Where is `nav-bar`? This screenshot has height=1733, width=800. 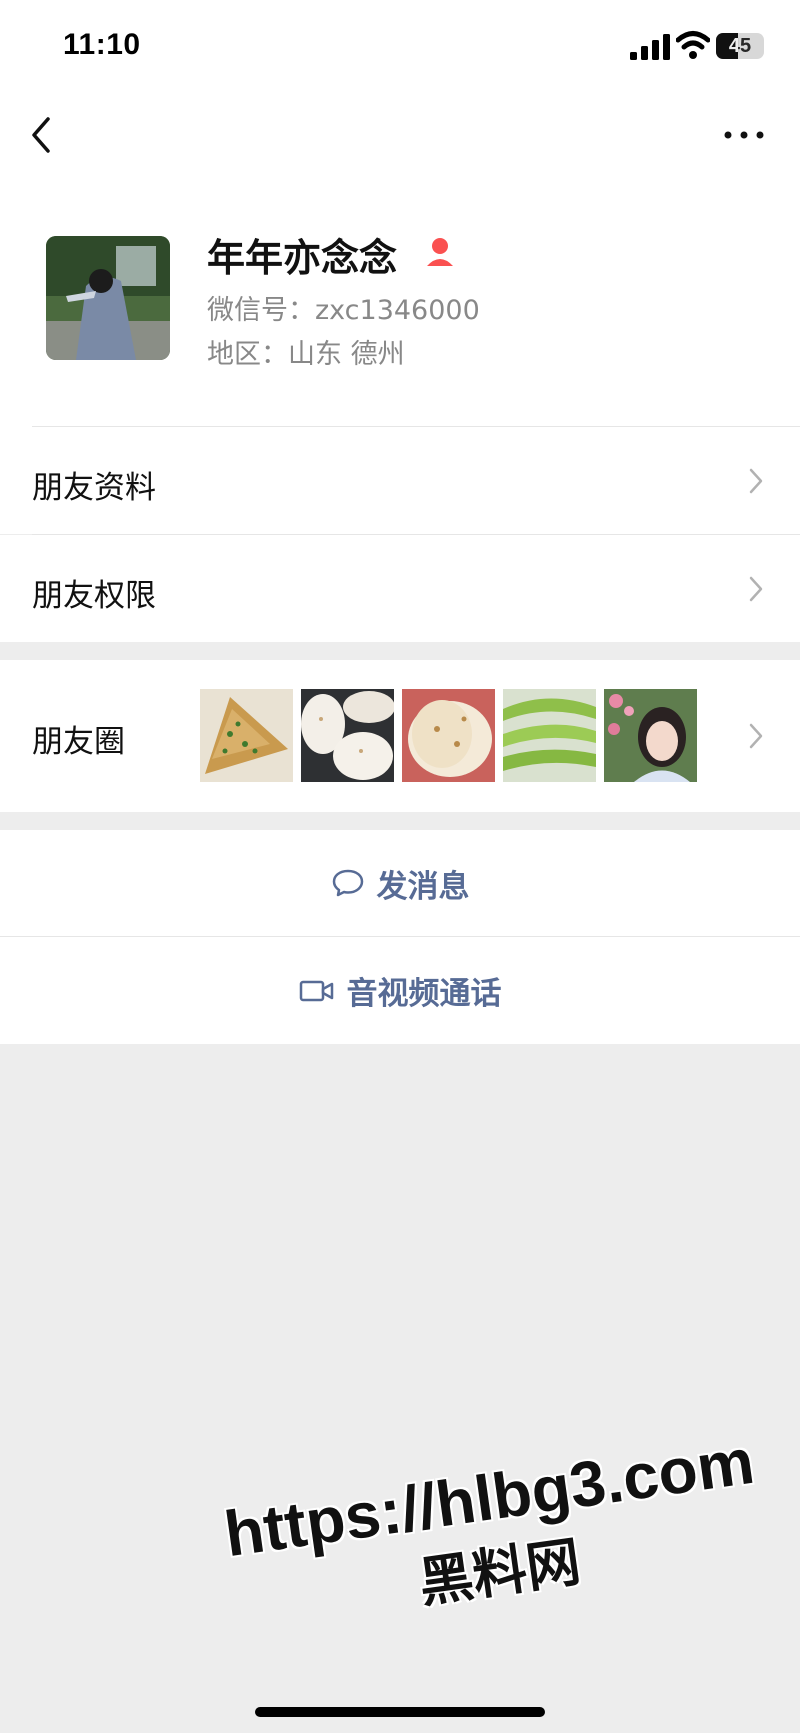
nav-bar is located at coordinates (400, 135).